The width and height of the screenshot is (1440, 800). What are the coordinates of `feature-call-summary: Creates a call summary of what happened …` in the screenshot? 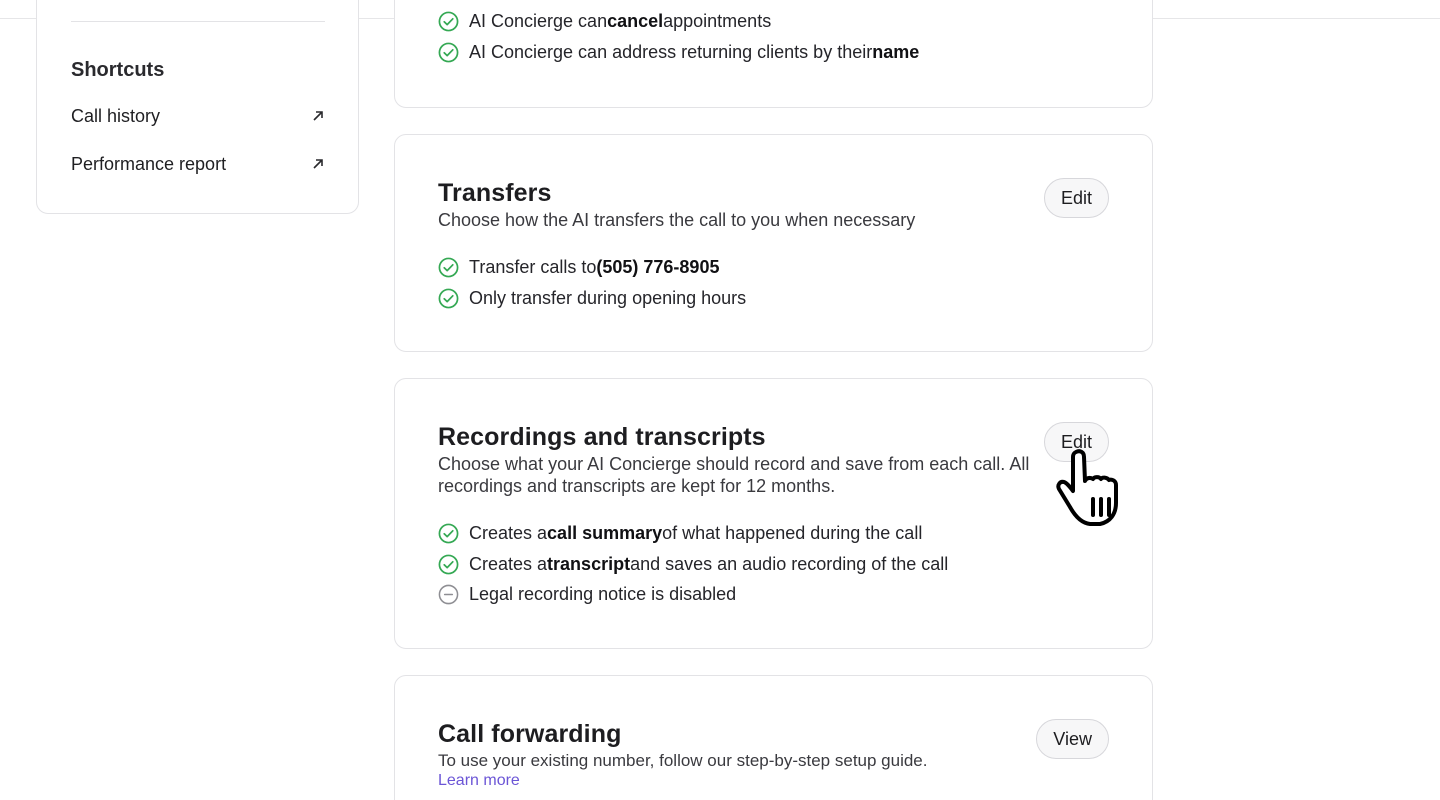 It's located at (680, 533).